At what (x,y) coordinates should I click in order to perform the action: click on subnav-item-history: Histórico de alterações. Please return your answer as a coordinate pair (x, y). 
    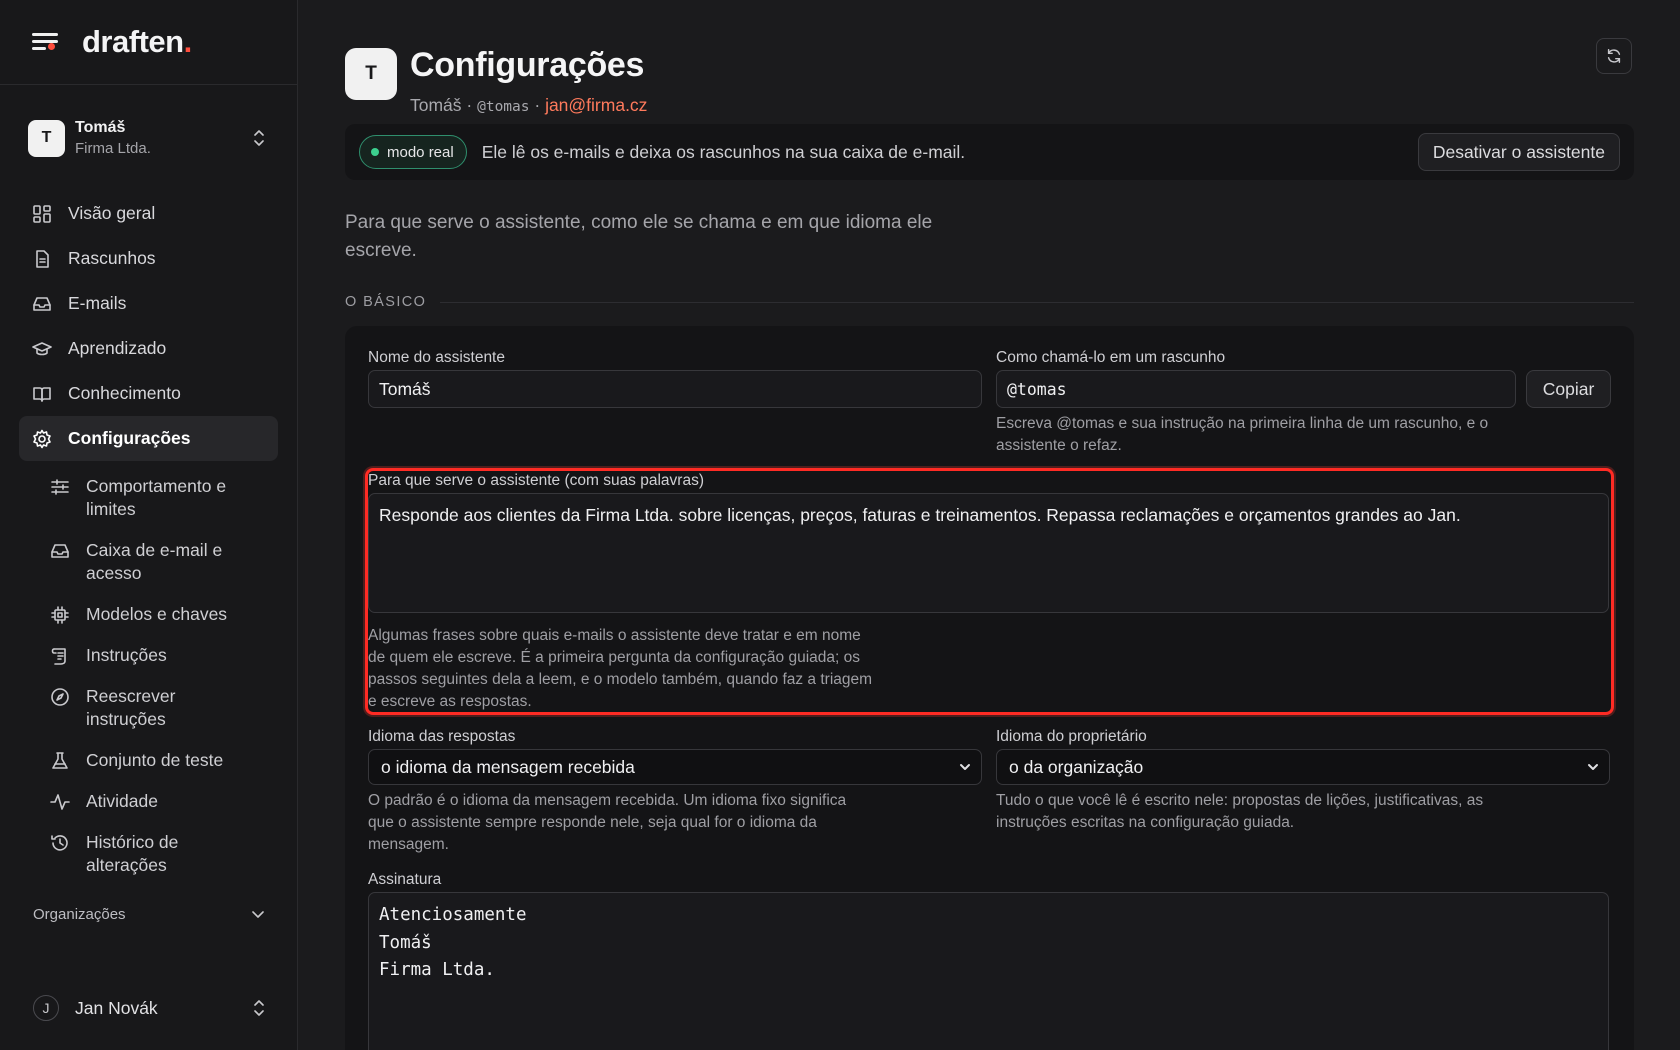
    Looking at the image, I should click on (173, 854).